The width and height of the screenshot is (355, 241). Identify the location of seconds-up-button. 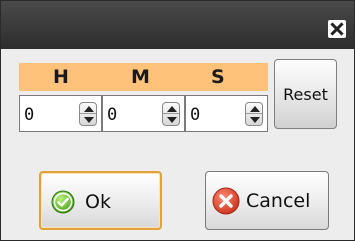
(254, 108).